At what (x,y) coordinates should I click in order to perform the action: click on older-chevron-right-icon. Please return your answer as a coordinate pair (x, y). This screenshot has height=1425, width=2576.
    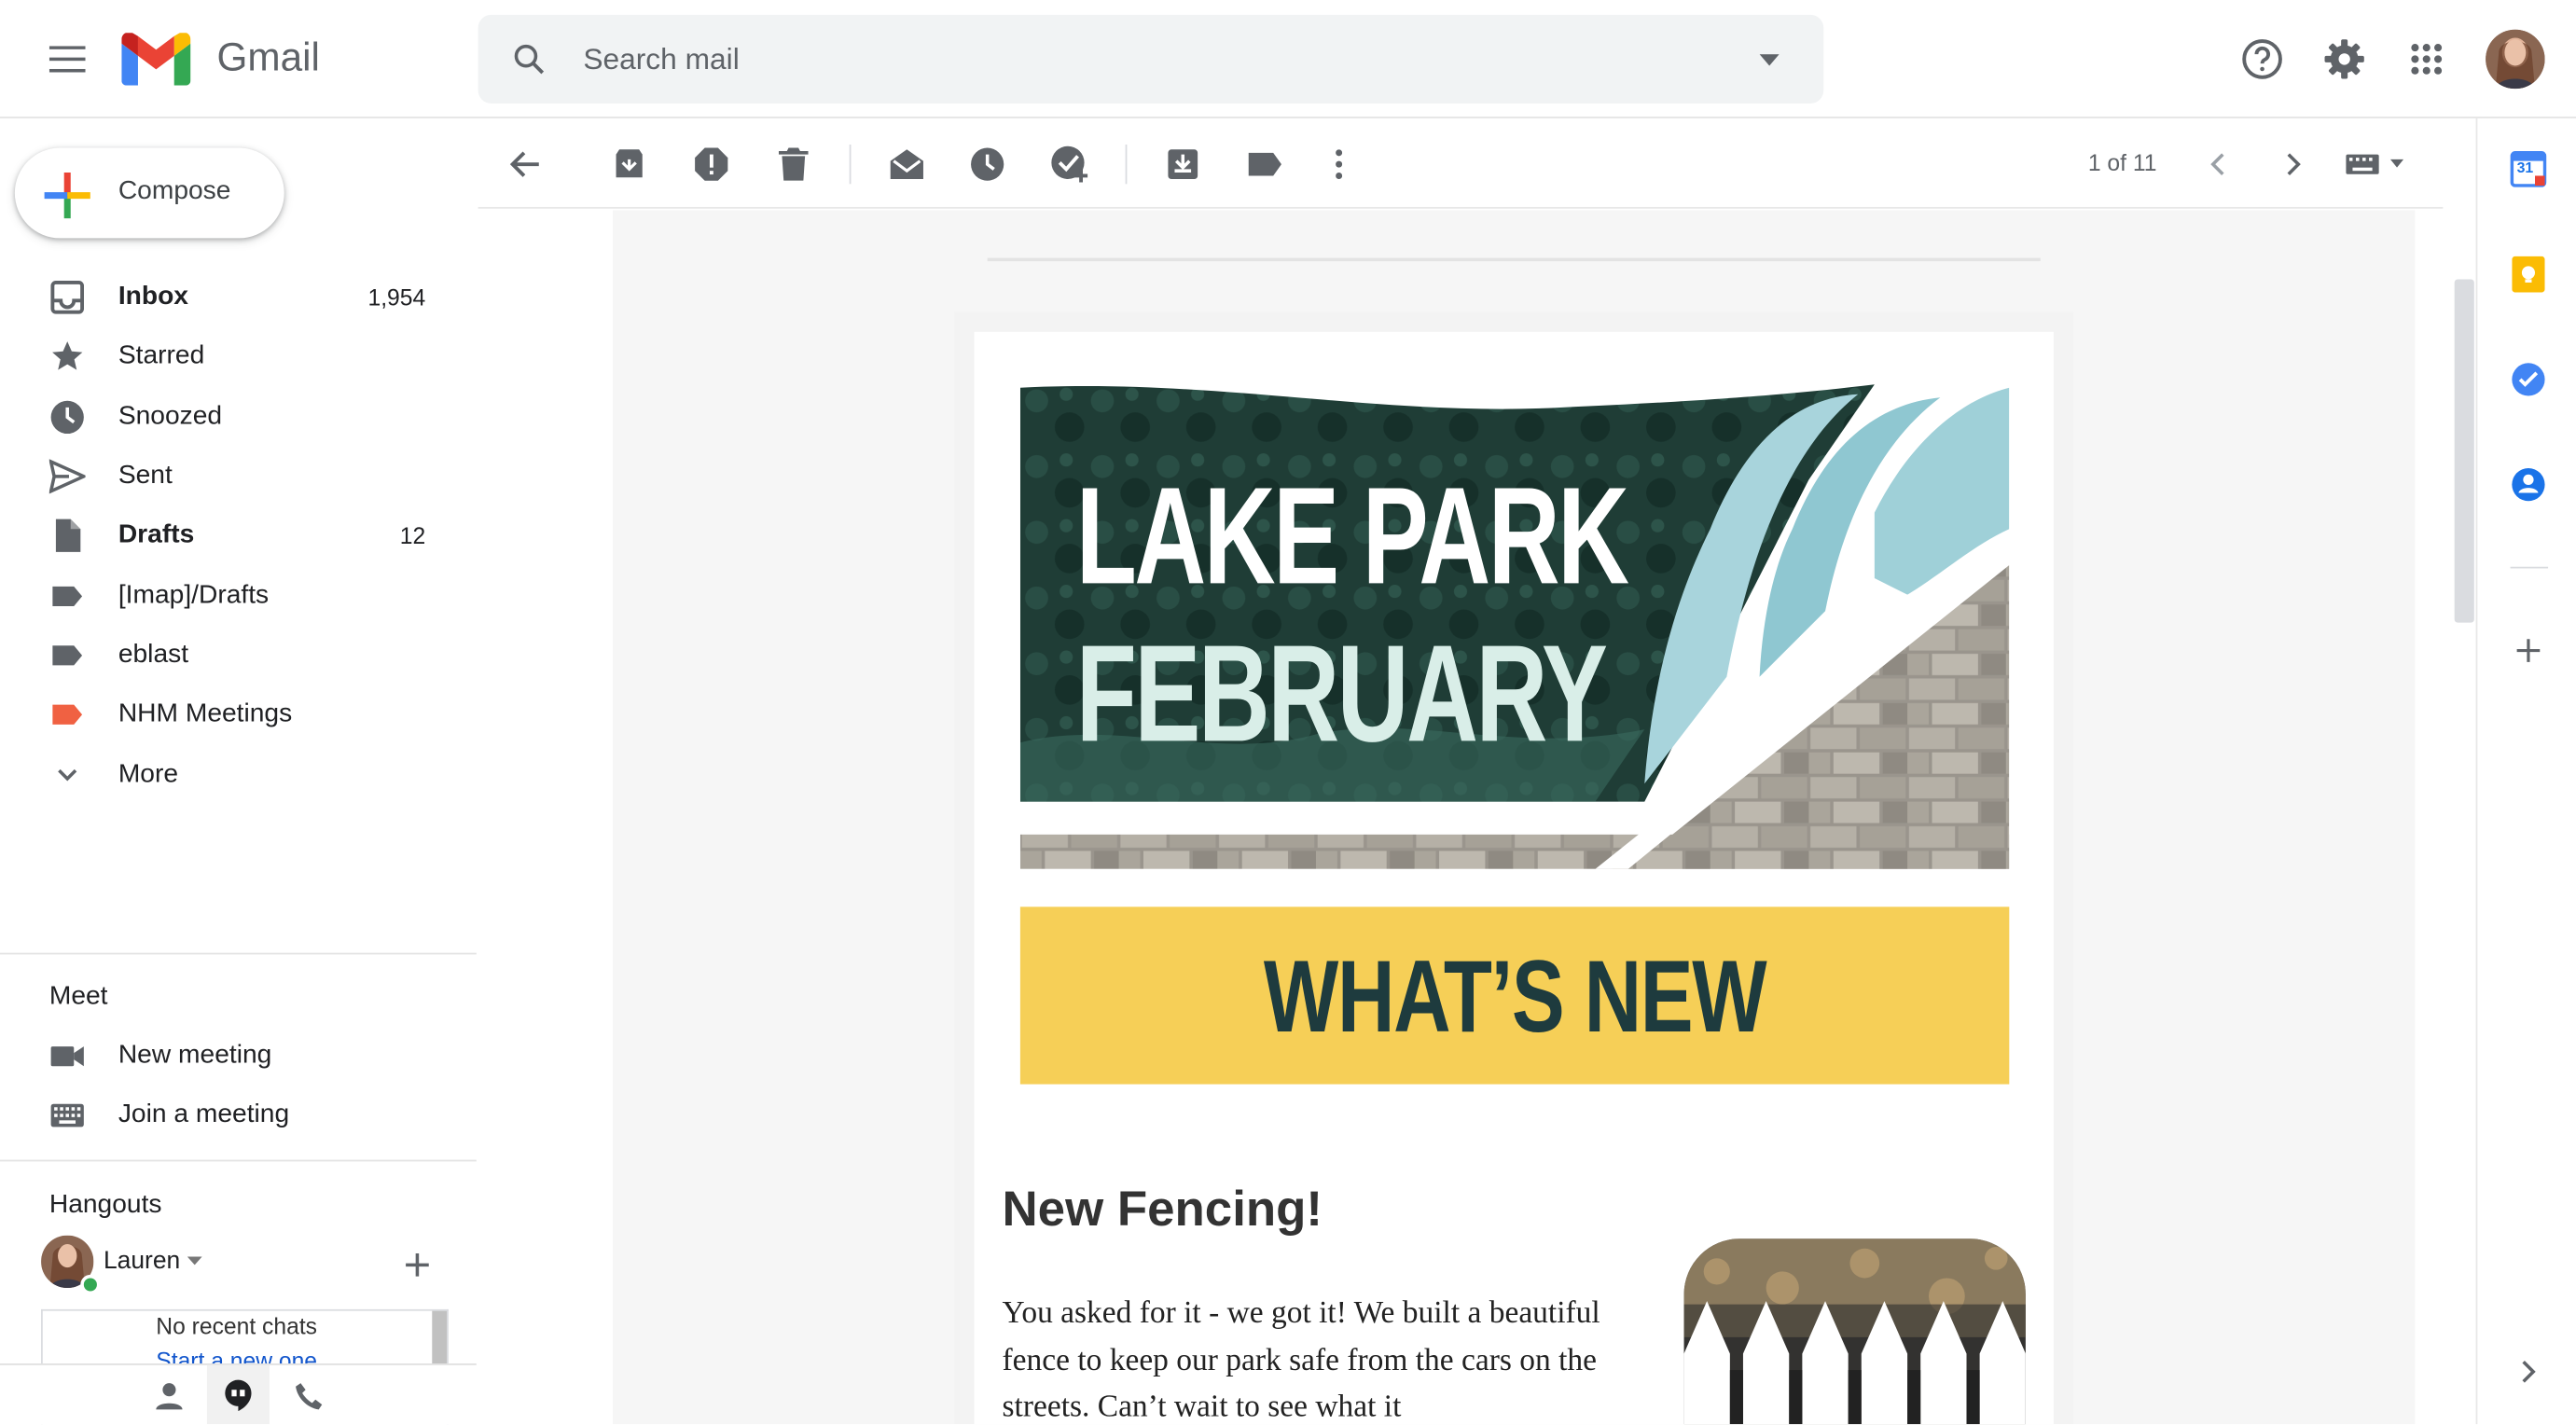
    Looking at the image, I should click on (2293, 165).